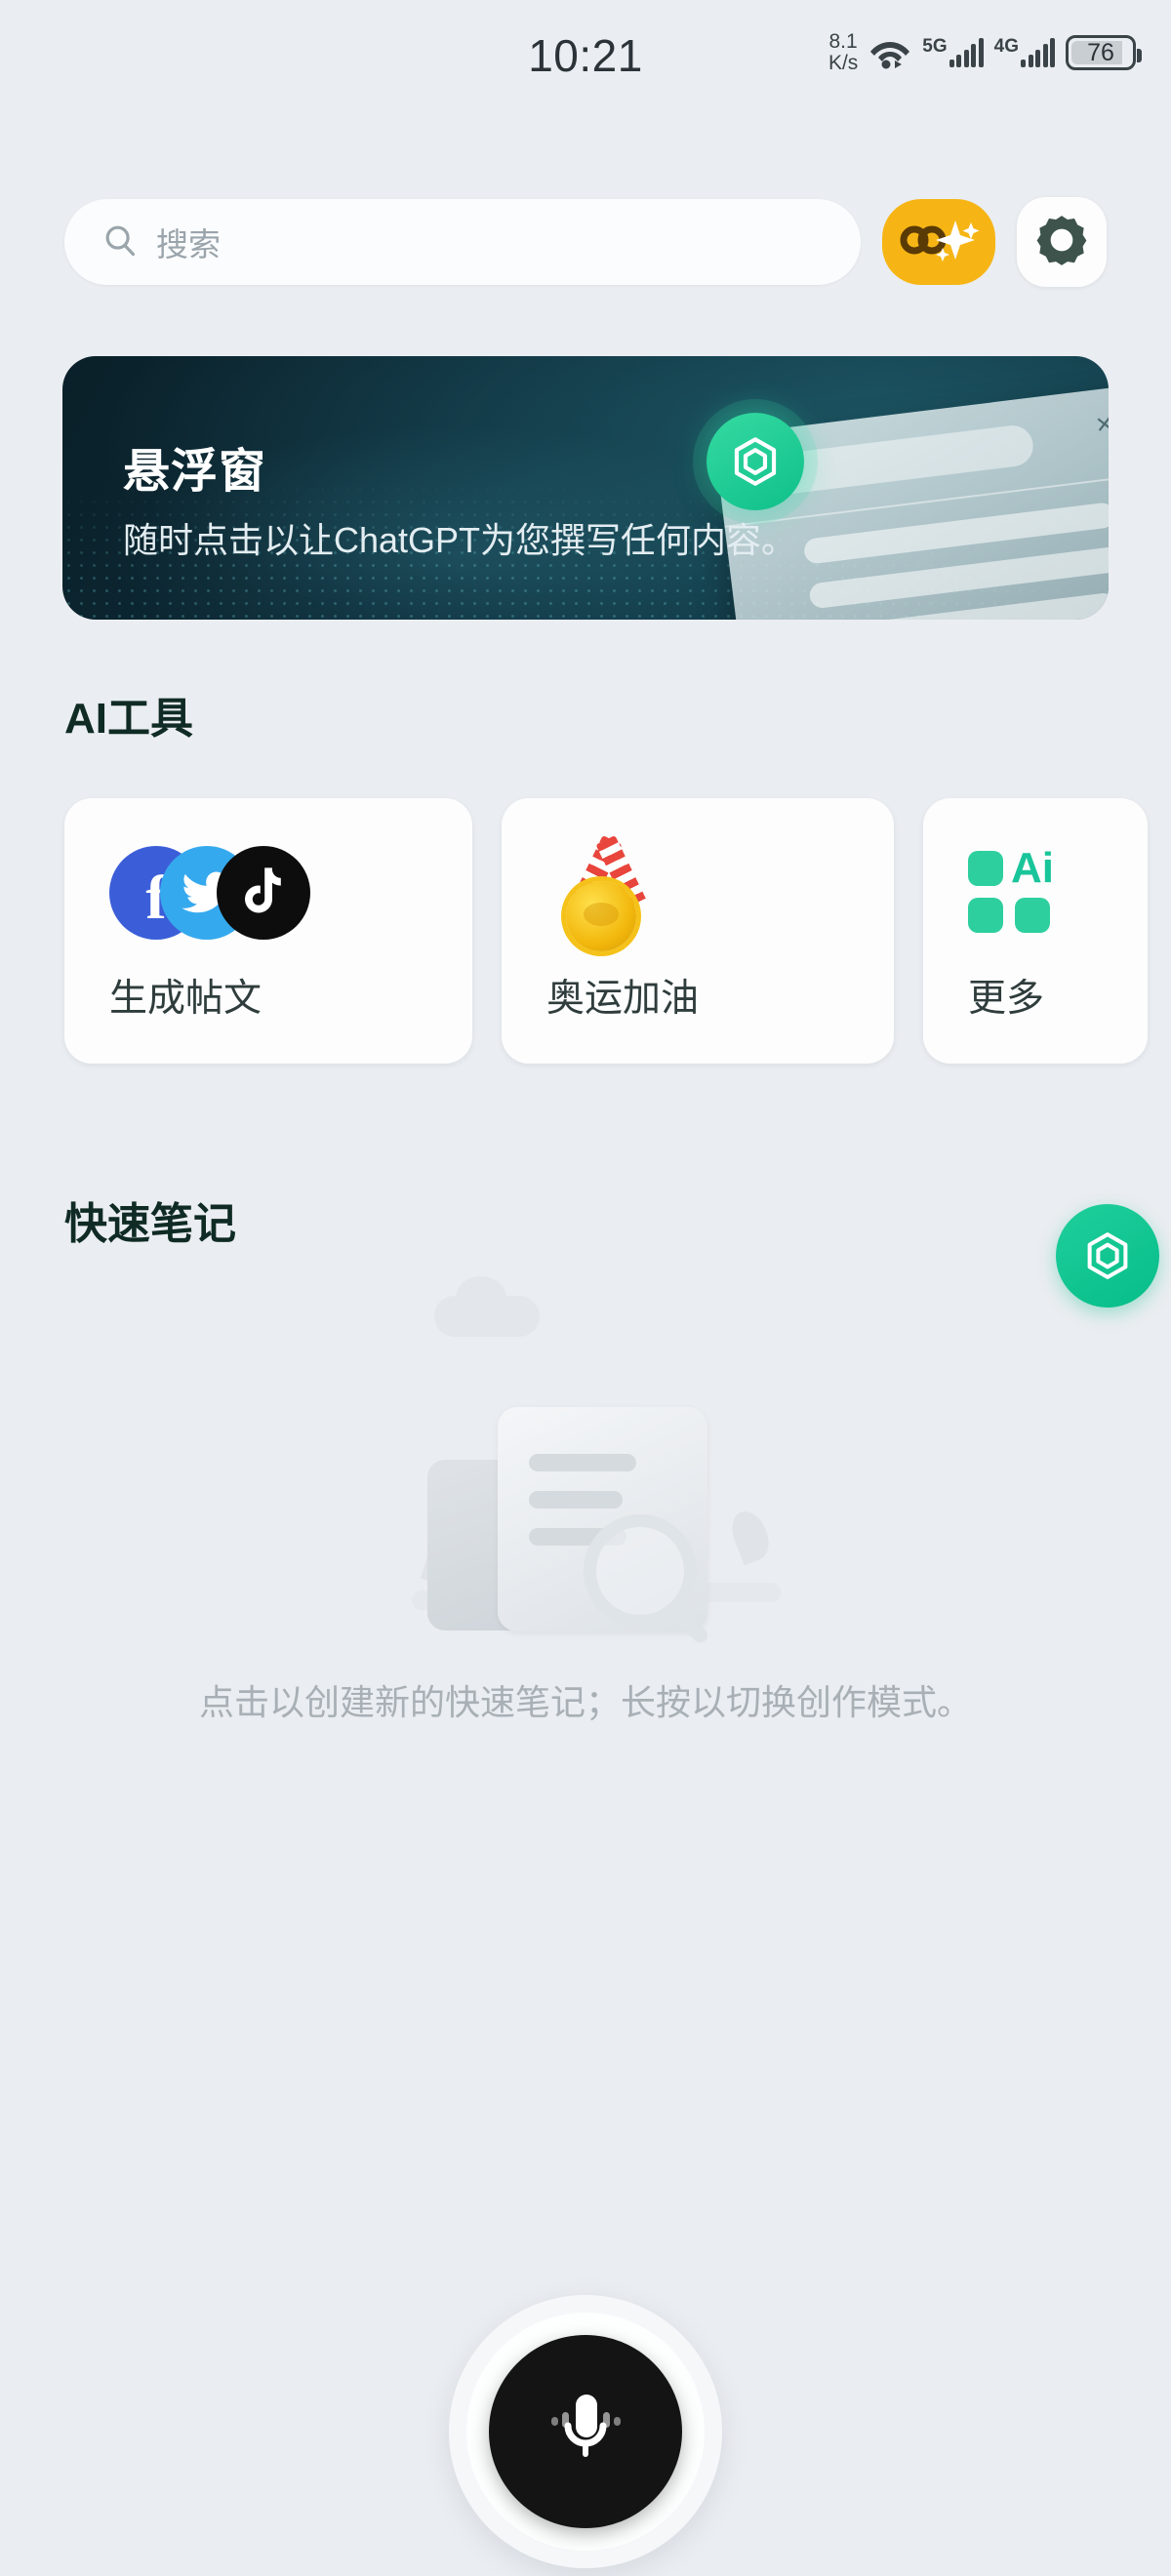 The image size is (1171, 2576). Describe the element at coordinates (935, 46) in the screenshot. I see `cellular-5g-label: 5G` at that location.